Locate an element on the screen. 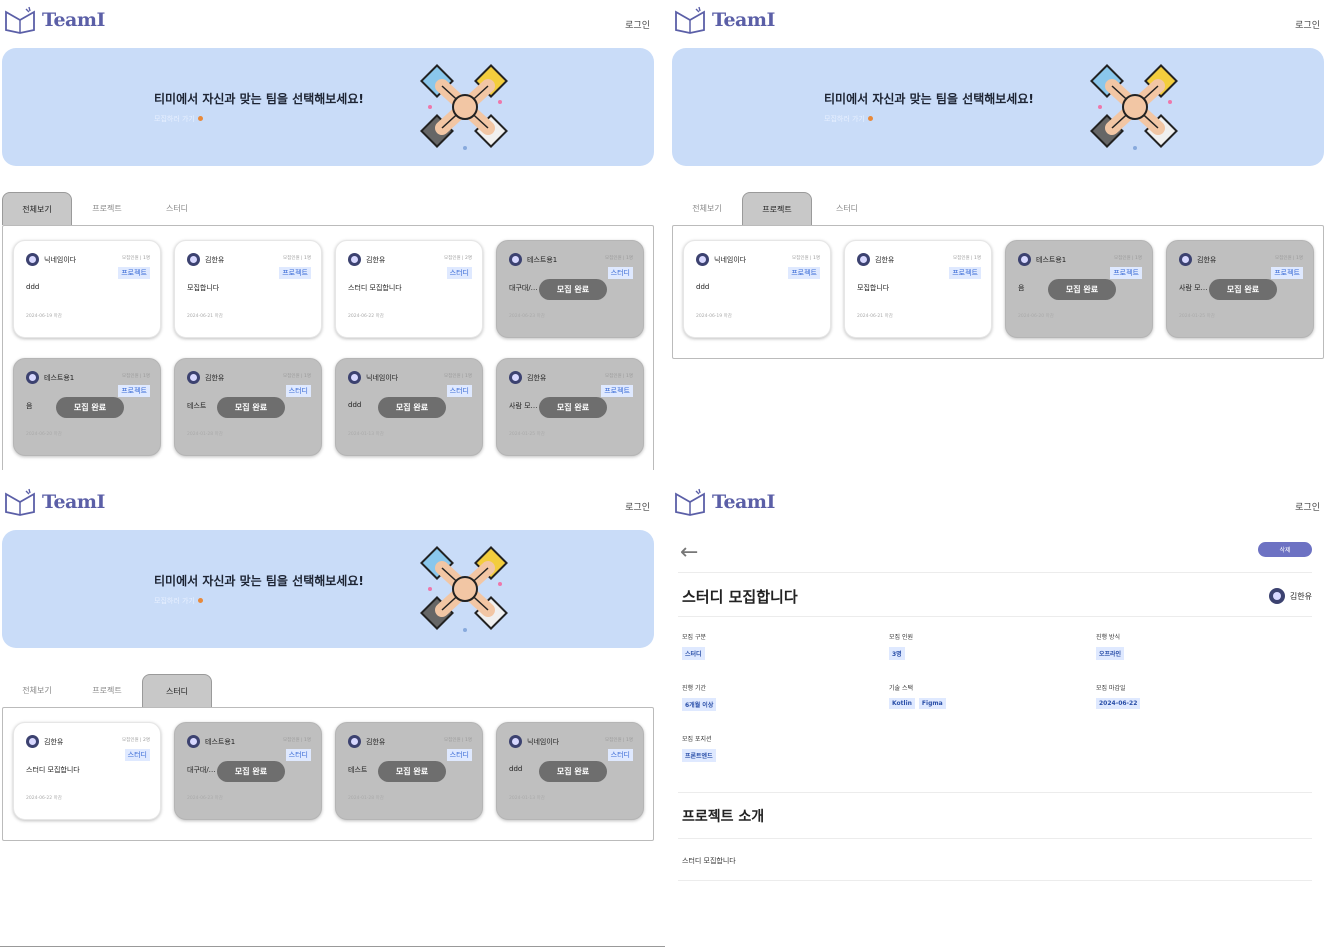  app-name: TeamI is located at coordinates (73, 20).